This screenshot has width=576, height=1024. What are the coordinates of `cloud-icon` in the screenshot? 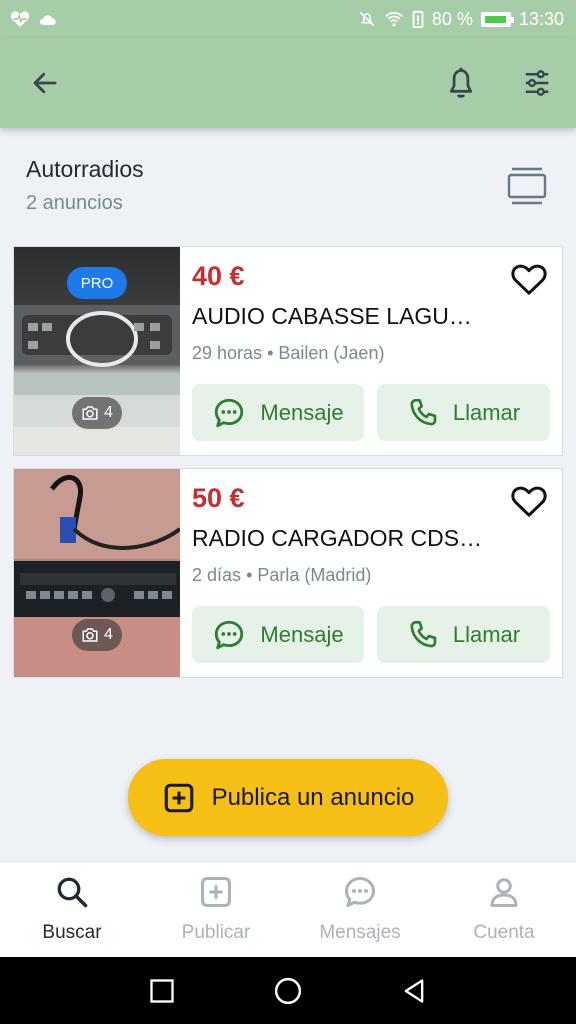 It's located at (47, 20).